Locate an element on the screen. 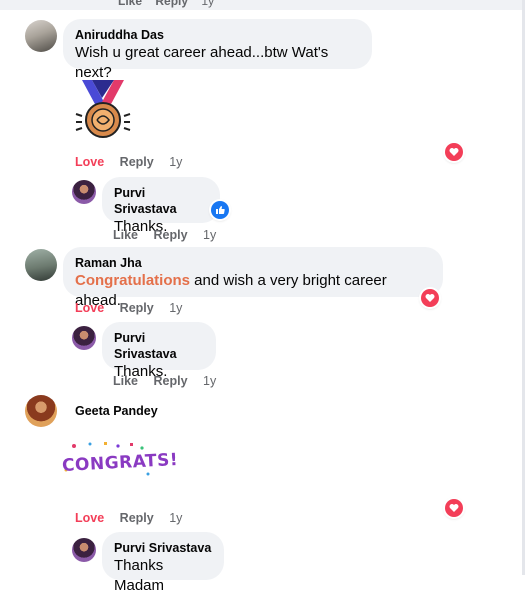  like-icon is located at coordinates (220, 210).